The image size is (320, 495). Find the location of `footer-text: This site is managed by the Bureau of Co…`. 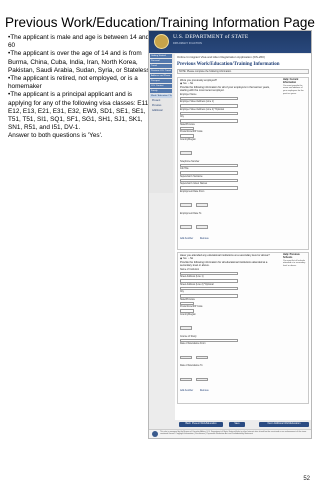

footer-text: This site is managed by the Bureau of Co… is located at coordinates (233, 433).